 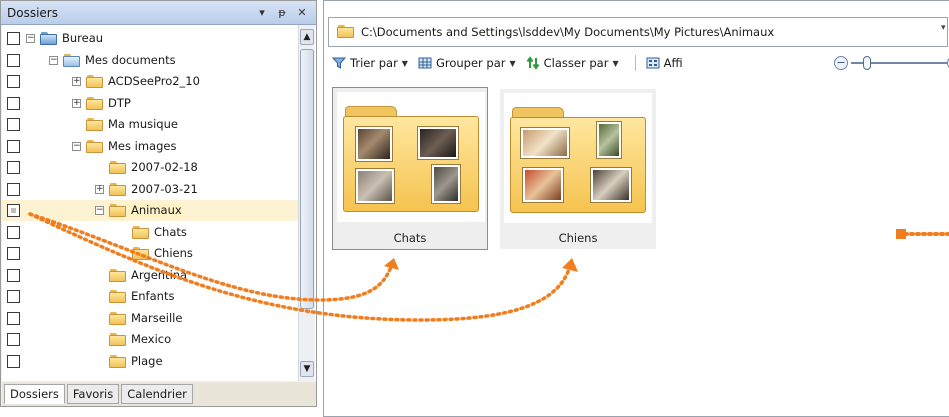 I want to click on order-by-dropdown-icon: ▼, so click(x=615, y=63).